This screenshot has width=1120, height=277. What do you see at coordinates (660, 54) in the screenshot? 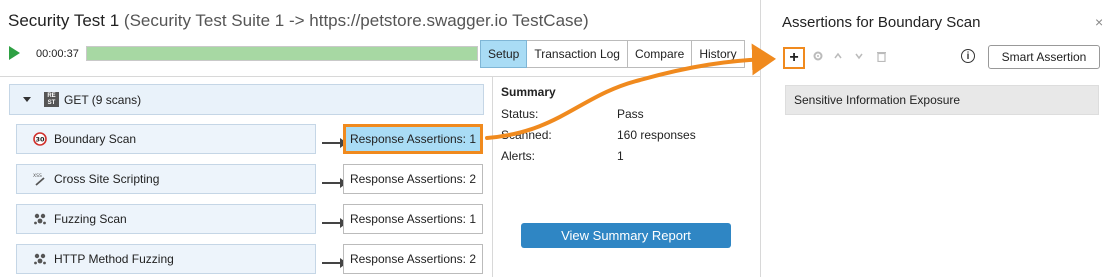
I see `tab-compare: Compare` at bounding box center [660, 54].